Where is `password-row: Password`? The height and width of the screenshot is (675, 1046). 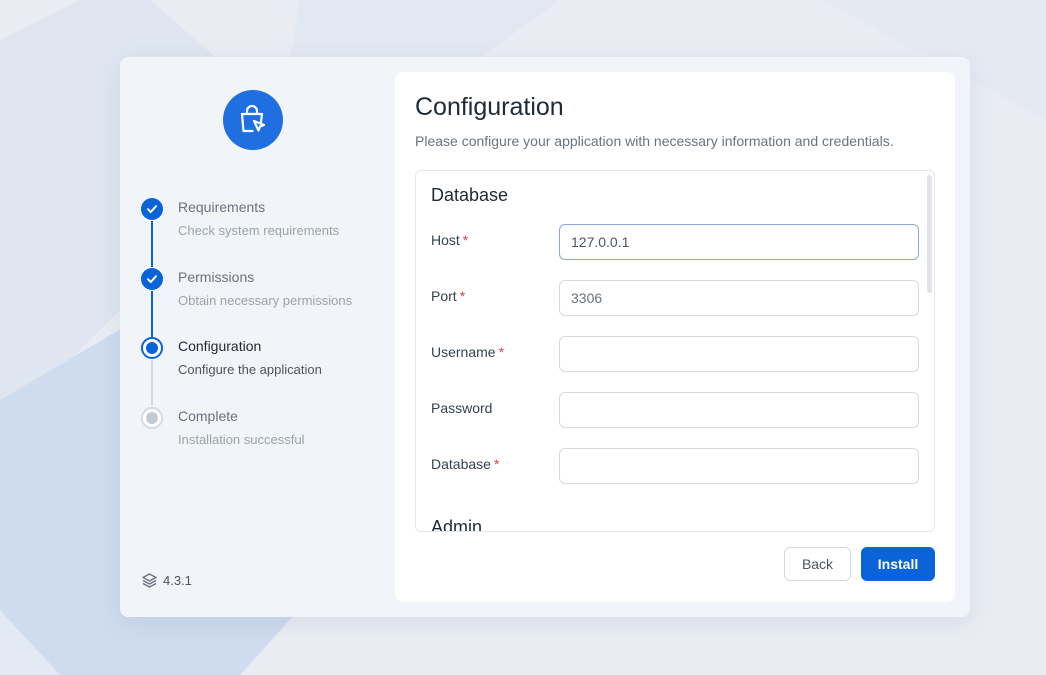
password-row: Password is located at coordinates (675, 410).